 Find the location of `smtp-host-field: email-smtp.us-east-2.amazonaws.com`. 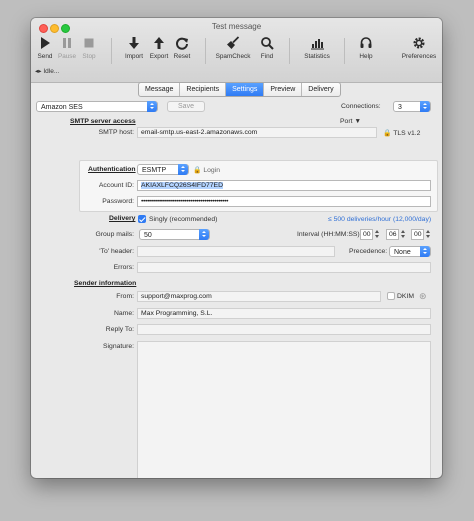

smtp-host-field: email-smtp.us-east-2.amazonaws.com is located at coordinates (257, 132).